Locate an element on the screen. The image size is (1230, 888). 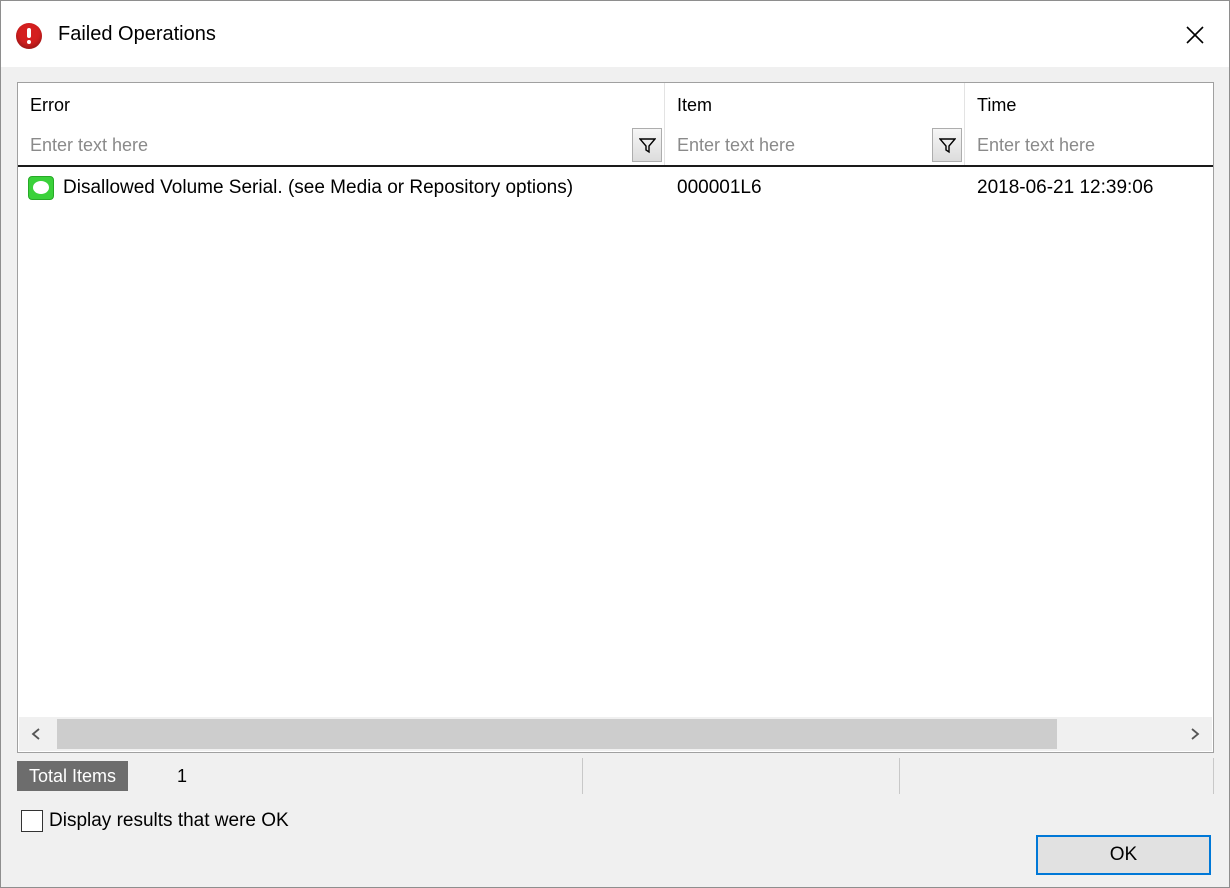
close-button is located at coordinates (1194, 34).